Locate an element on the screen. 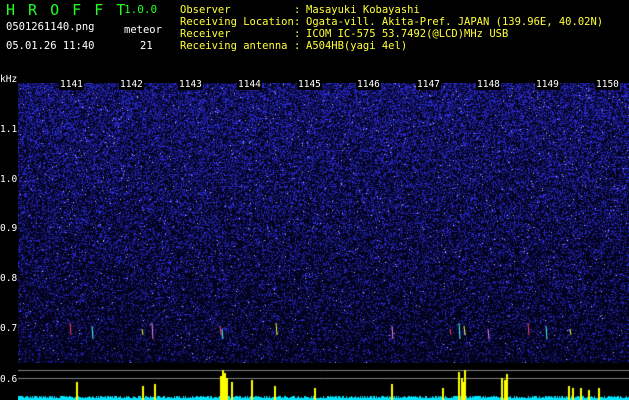 This screenshot has height=400, width=629. app-title: H R O F F T is located at coordinates (67, 10).